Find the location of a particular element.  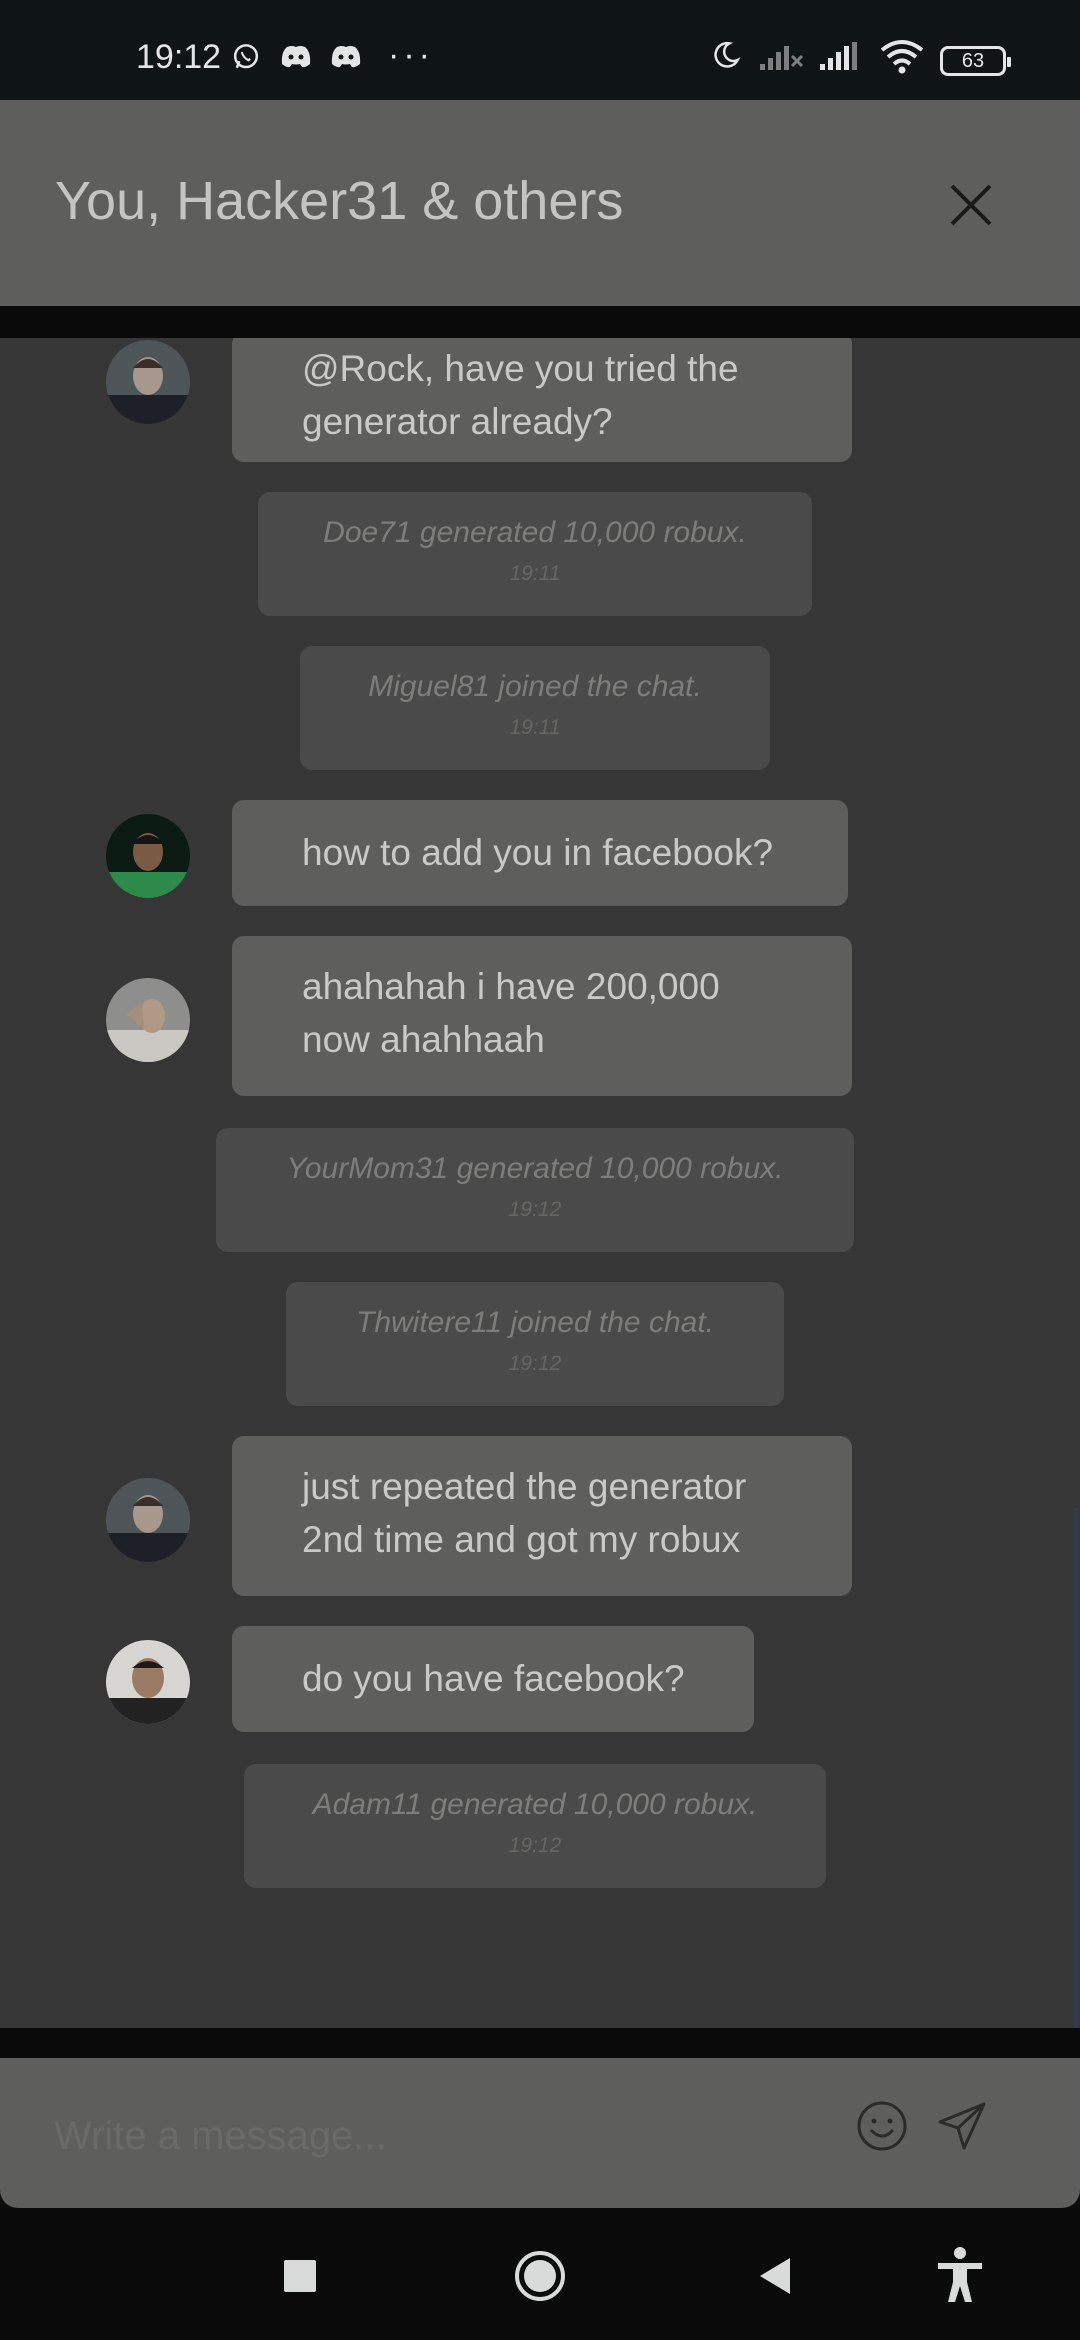

battery-level: 63 is located at coordinates (973, 61).